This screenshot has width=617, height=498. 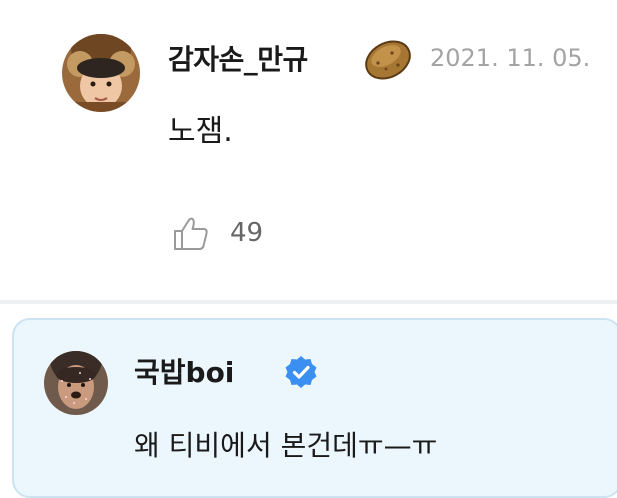 What do you see at coordinates (101, 73) in the screenshot?
I see `commenter-avatar` at bounding box center [101, 73].